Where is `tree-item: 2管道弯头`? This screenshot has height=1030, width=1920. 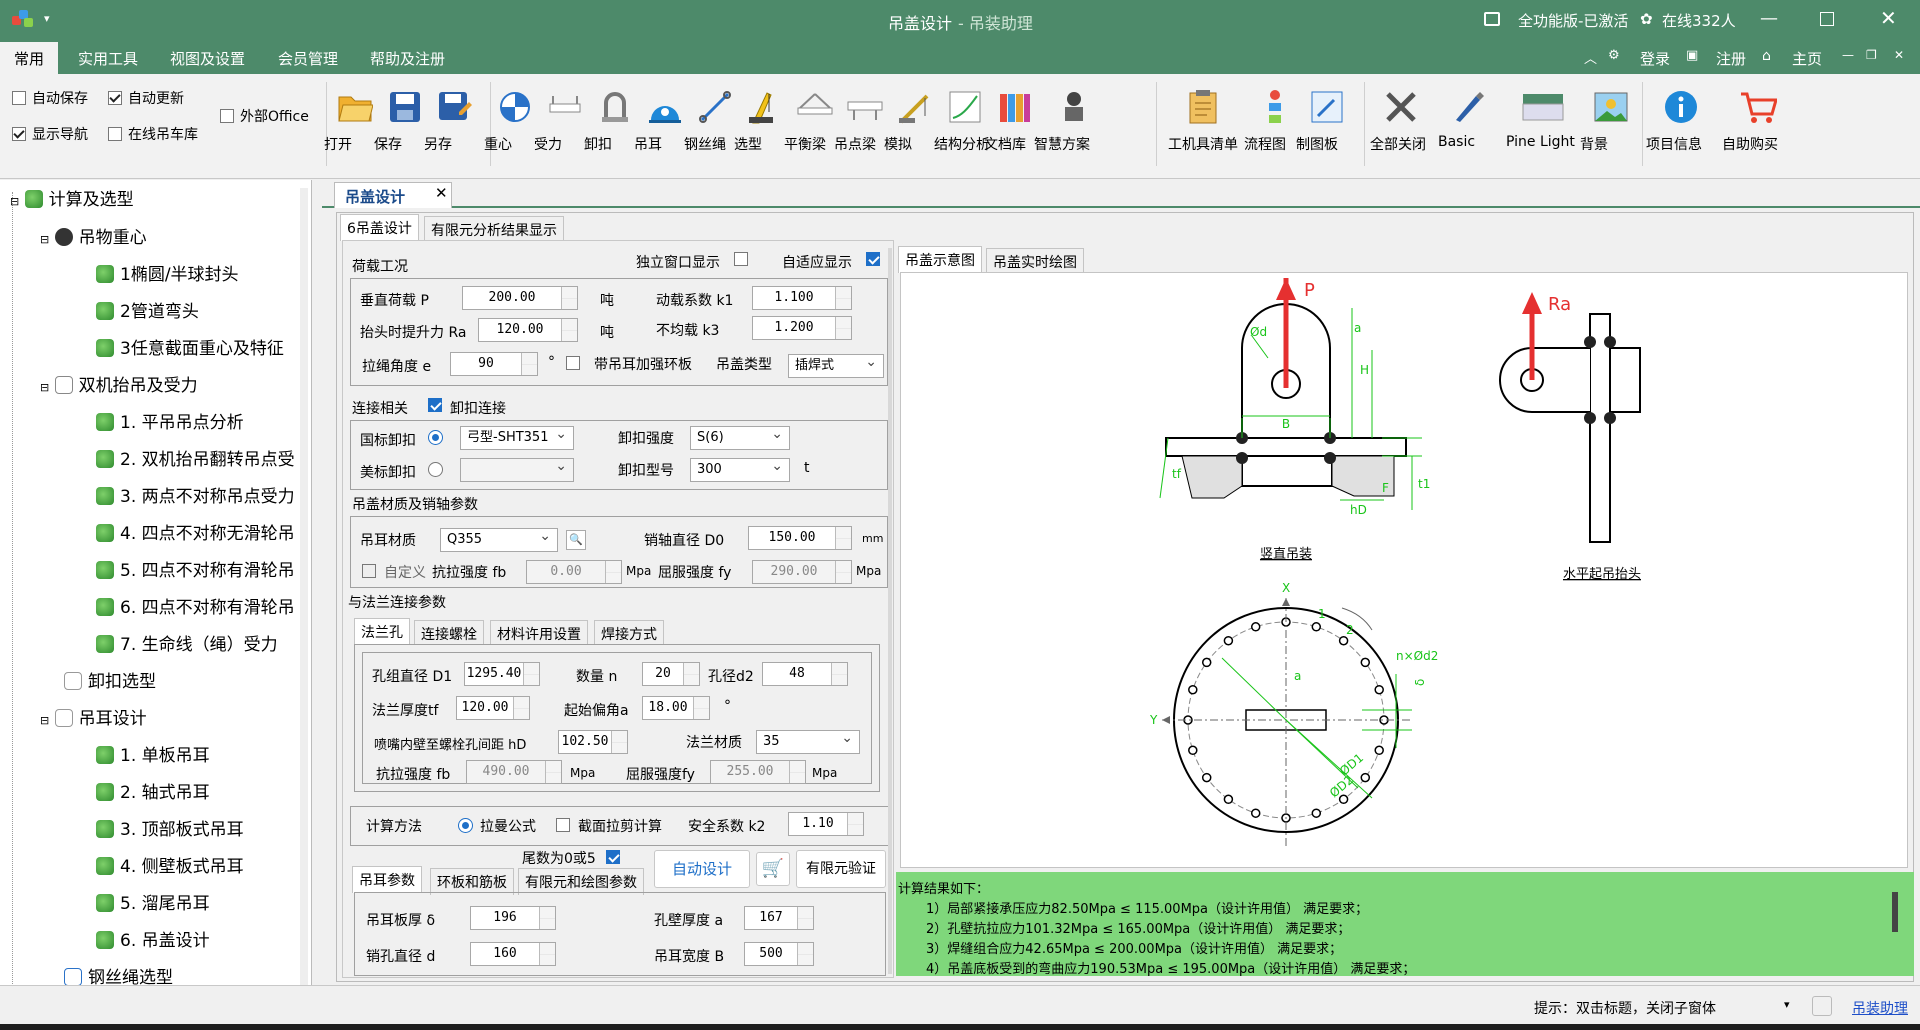 tree-item: 2管道弯头 is located at coordinates (147, 312).